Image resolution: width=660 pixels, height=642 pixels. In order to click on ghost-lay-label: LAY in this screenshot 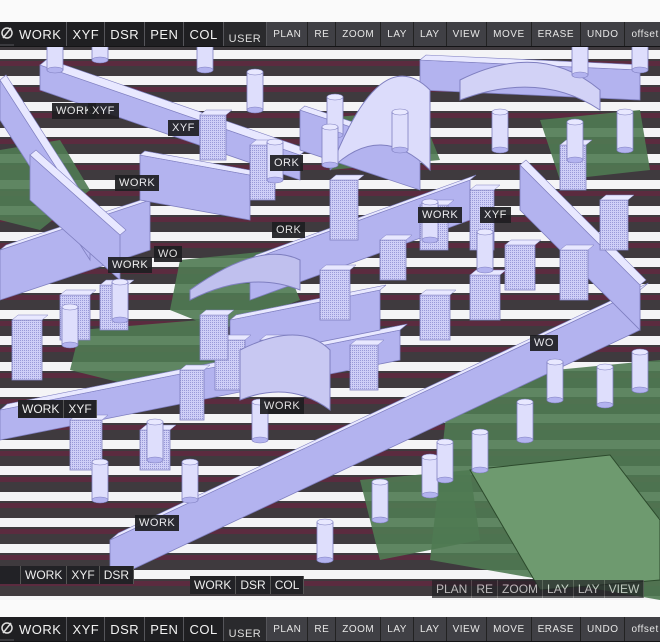, I will do `click(558, 589)`.